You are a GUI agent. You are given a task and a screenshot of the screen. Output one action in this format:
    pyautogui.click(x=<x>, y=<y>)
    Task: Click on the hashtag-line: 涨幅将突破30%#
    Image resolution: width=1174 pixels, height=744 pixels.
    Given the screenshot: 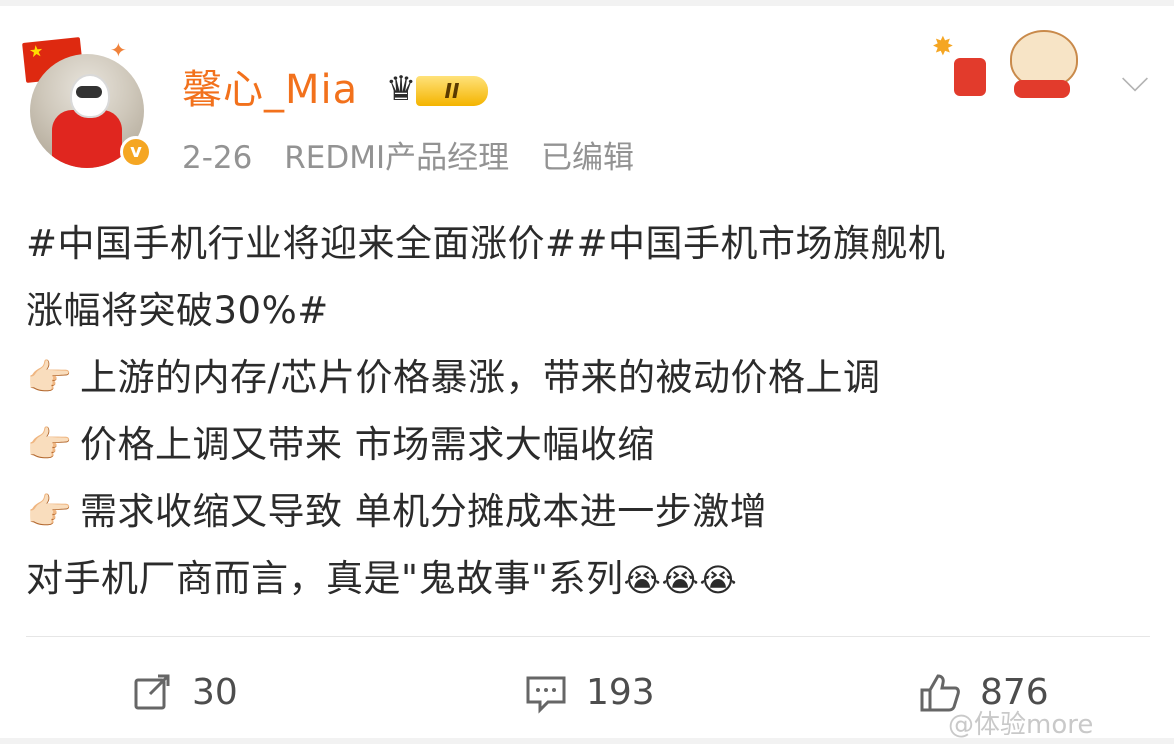 What is the action you would take?
    pyautogui.click(x=586, y=310)
    